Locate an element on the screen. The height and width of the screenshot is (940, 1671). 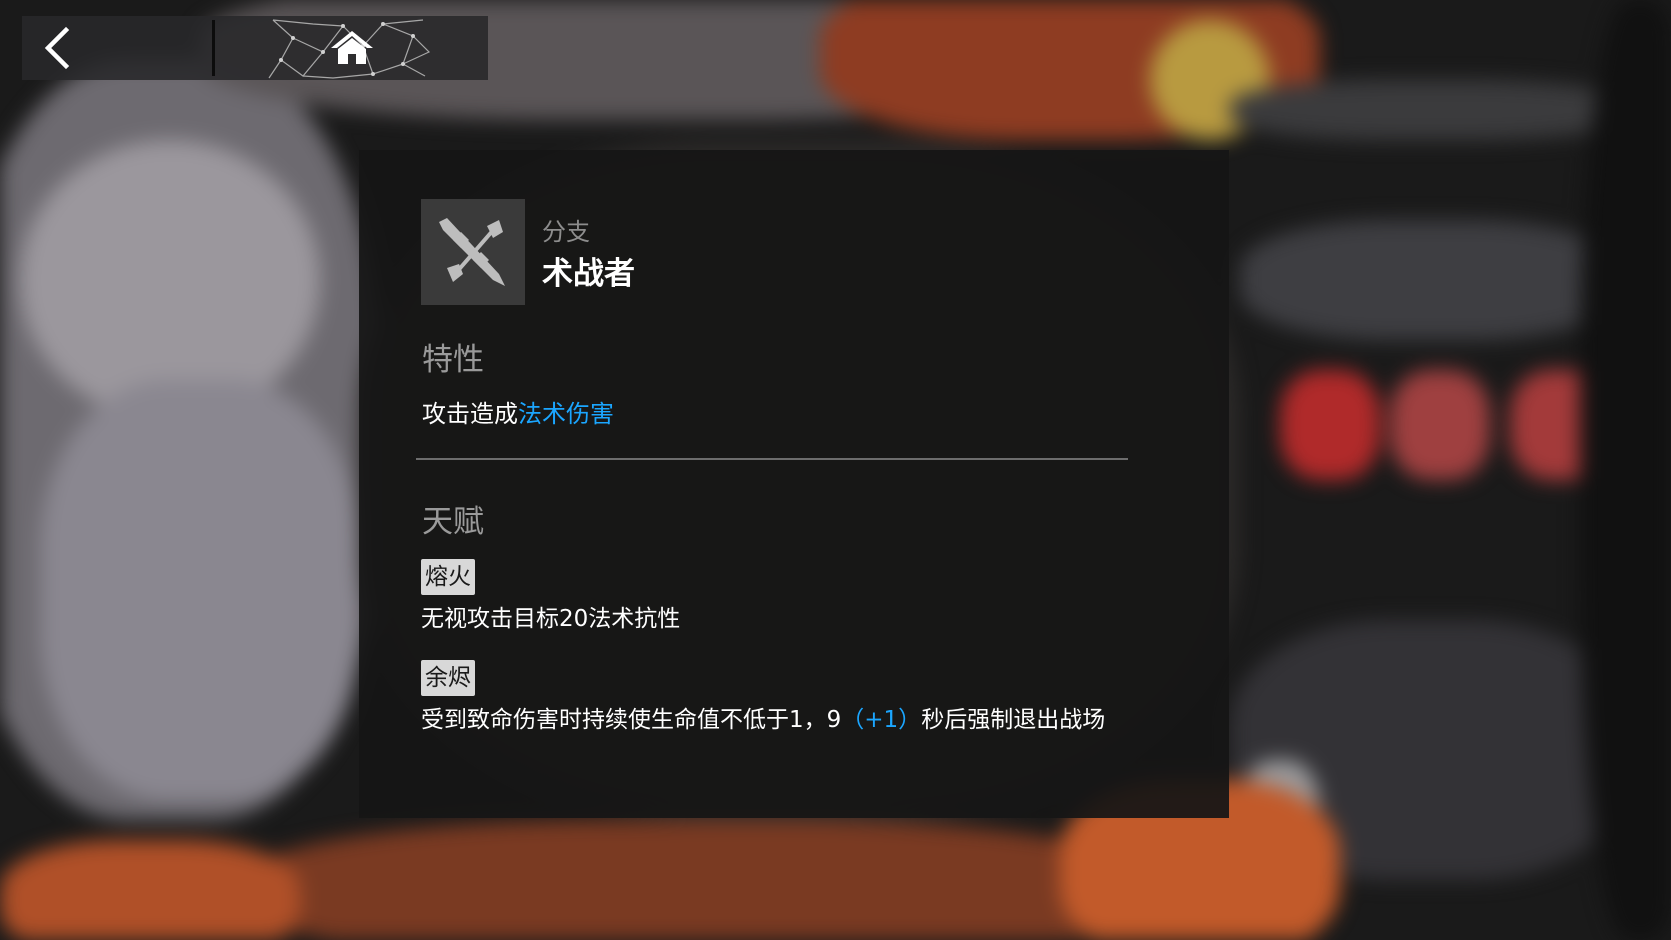
home-icon is located at coordinates (351, 47).